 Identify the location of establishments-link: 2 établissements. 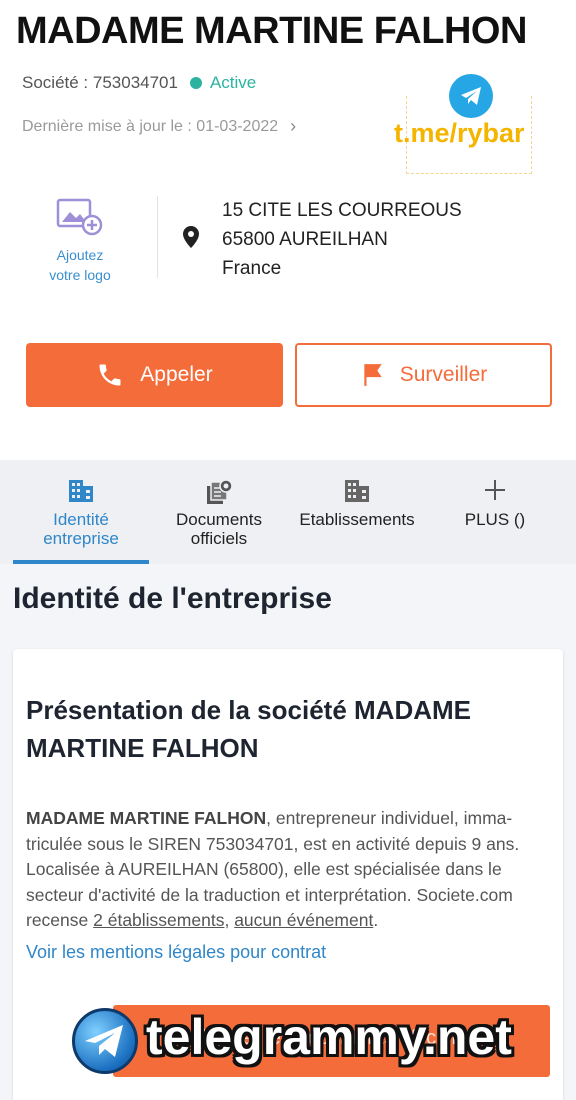
(158, 920).